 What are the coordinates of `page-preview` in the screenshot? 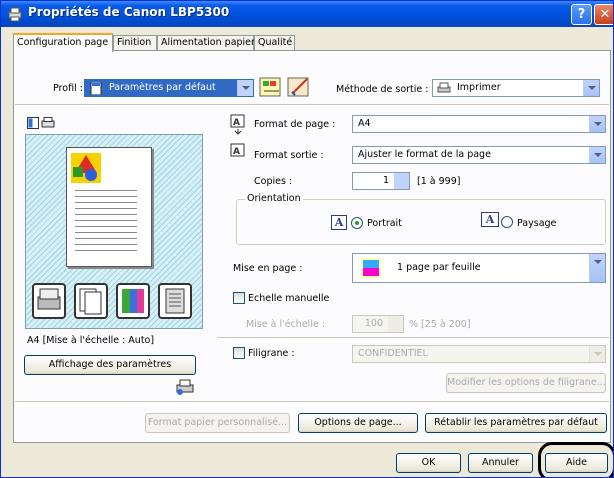 It's located at (109, 207).